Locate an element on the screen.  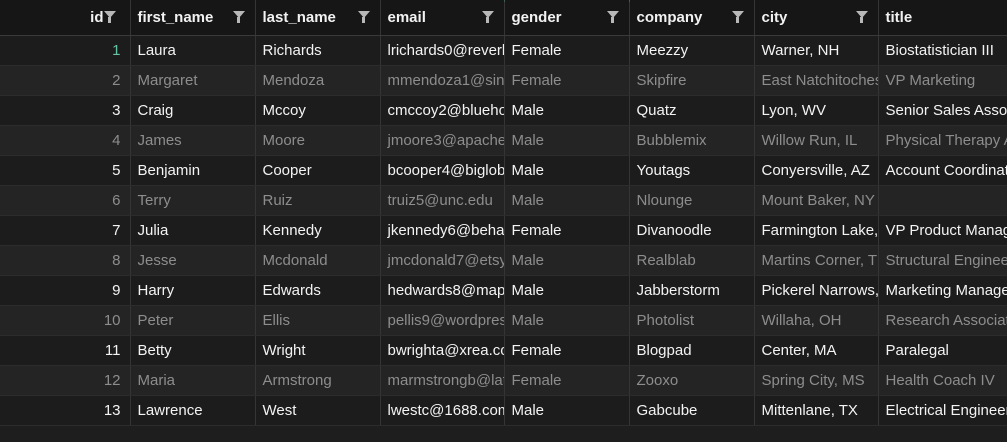
cell-first-name: Peter is located at coordinates (193, 320).